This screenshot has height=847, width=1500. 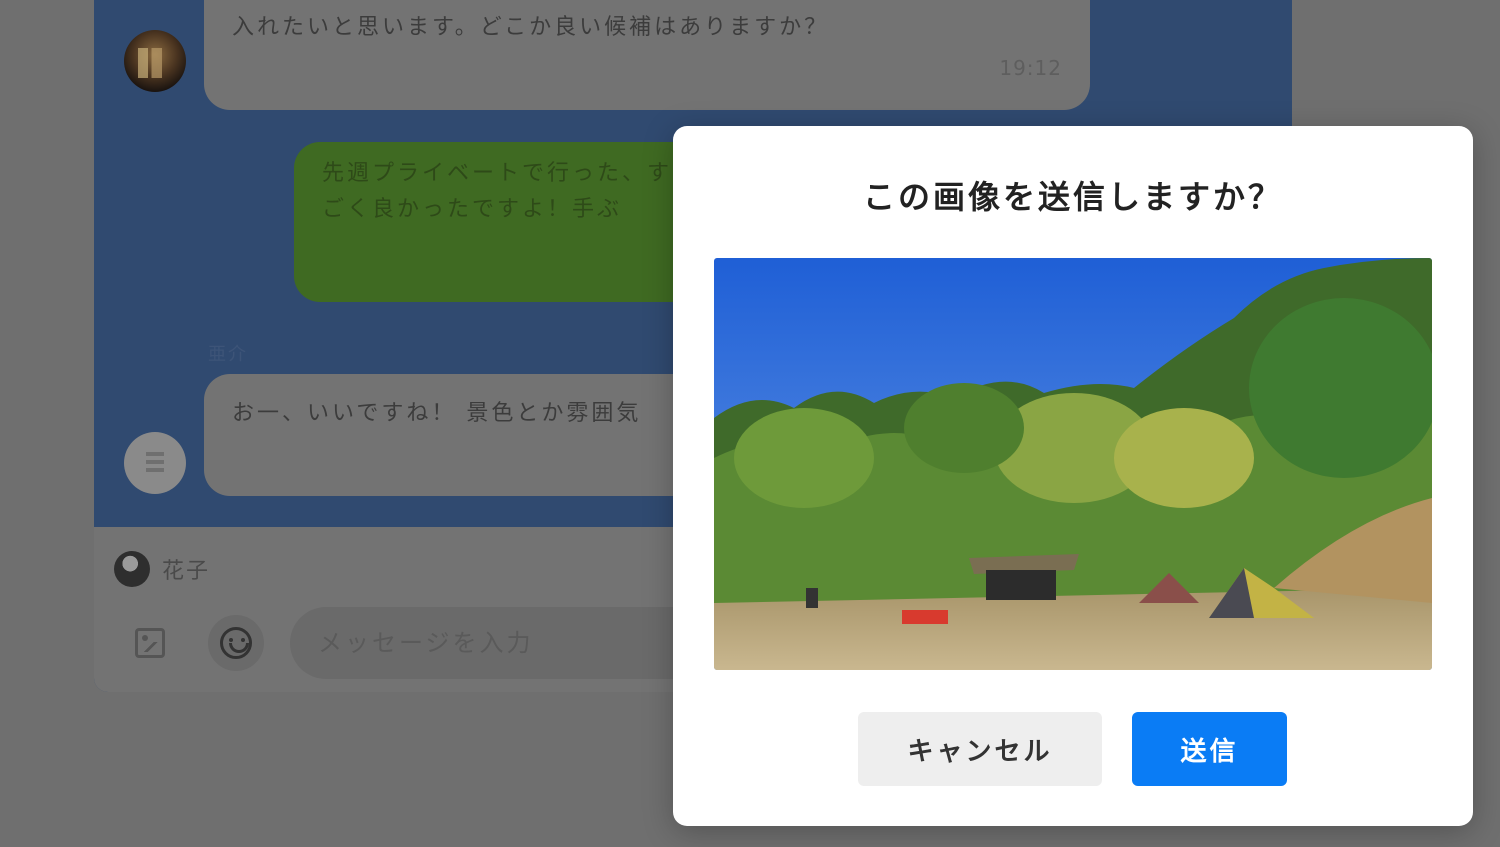 What do you see at coordinates (464, 435) in the screenshot?
I see `message-bubble: お一、いいですね！ 景色とか雰囲気` at bounding box center [464, 435].